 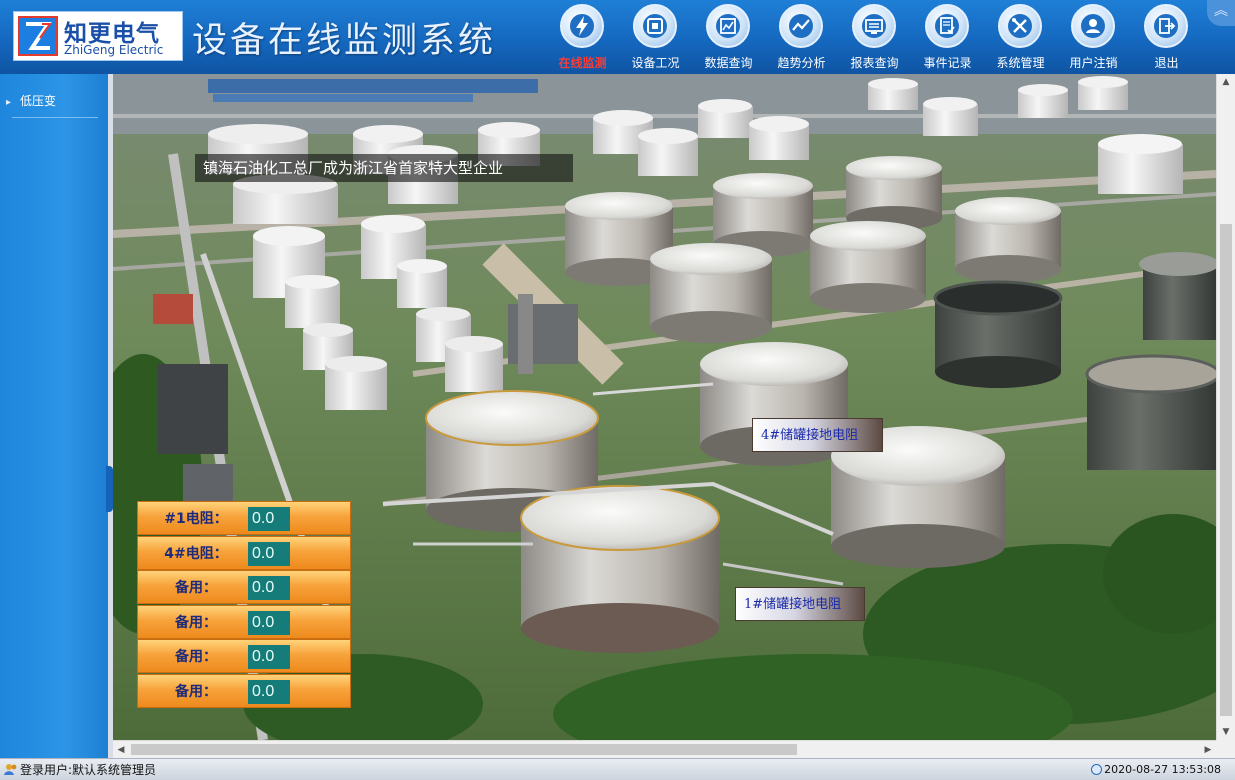 What do you see at coordinates (655, 26) in the screenshot?
I see `equipment-icon` at bounding box center [655, 26].